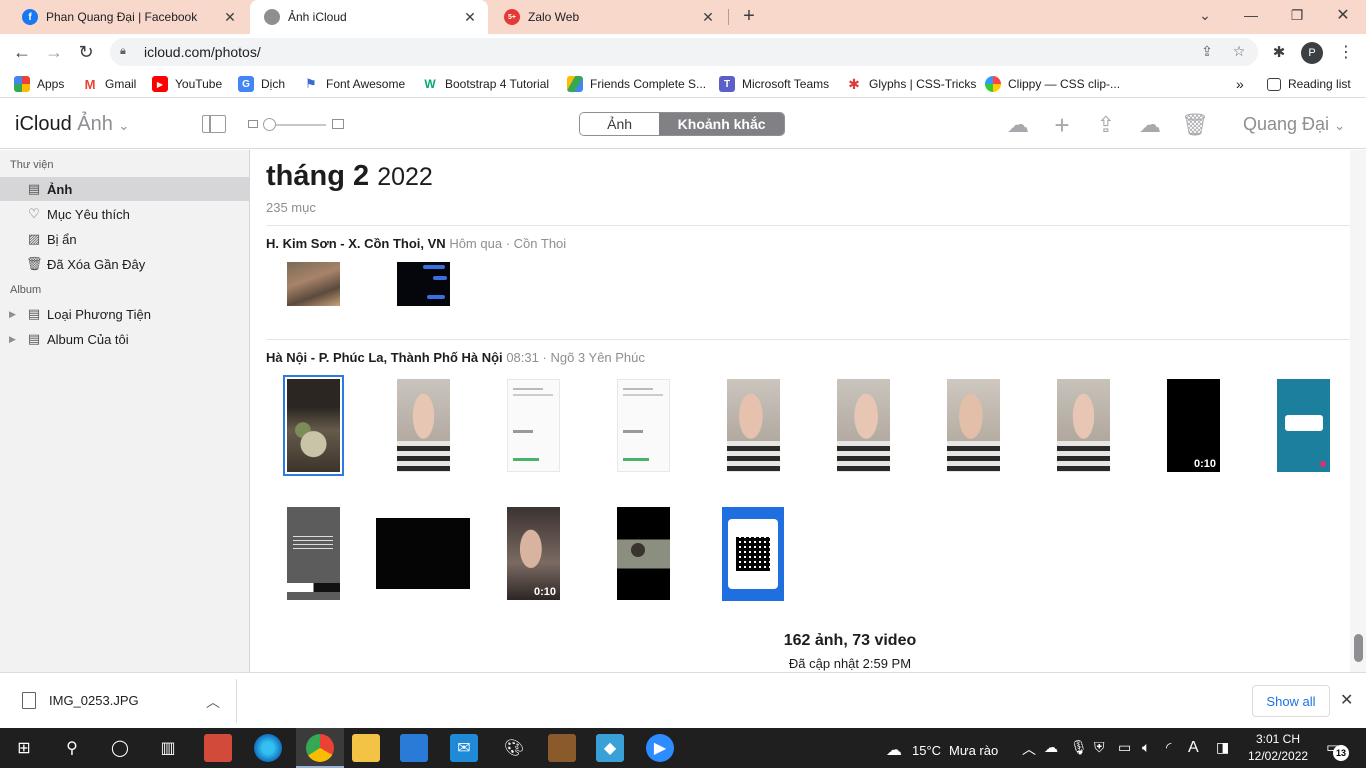 The width and height of the screenshot is (1366, 768). I want to click on sidebar-toggle-icon, so click(214, 124).